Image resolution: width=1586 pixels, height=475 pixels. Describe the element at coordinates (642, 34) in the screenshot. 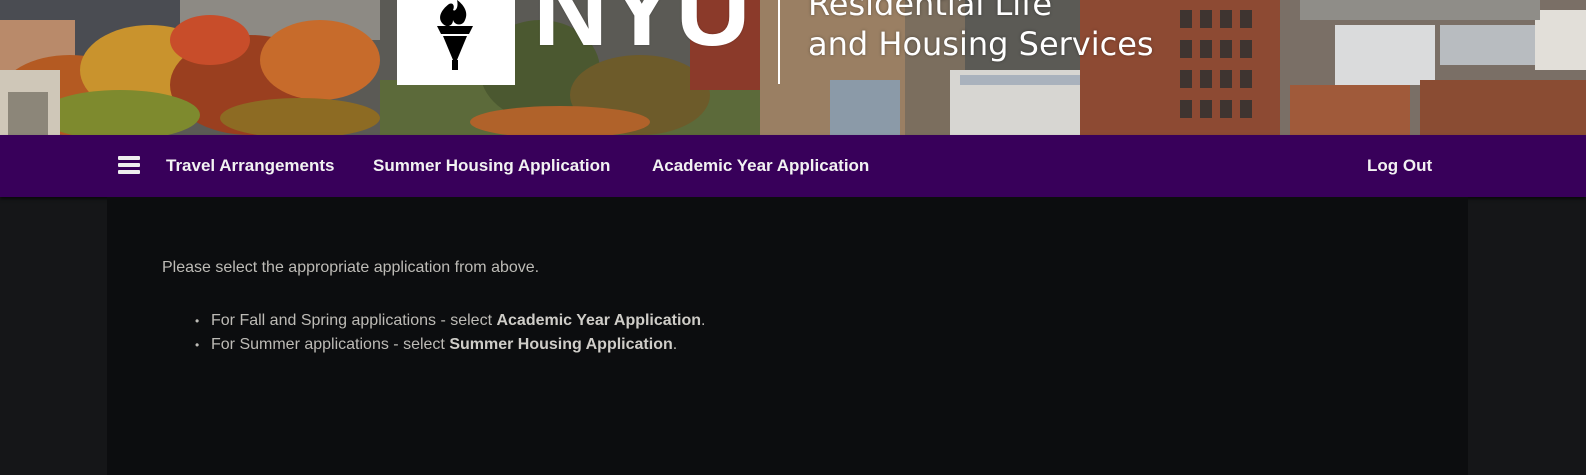

I see `nyu-wordmark: NYU` at that location.